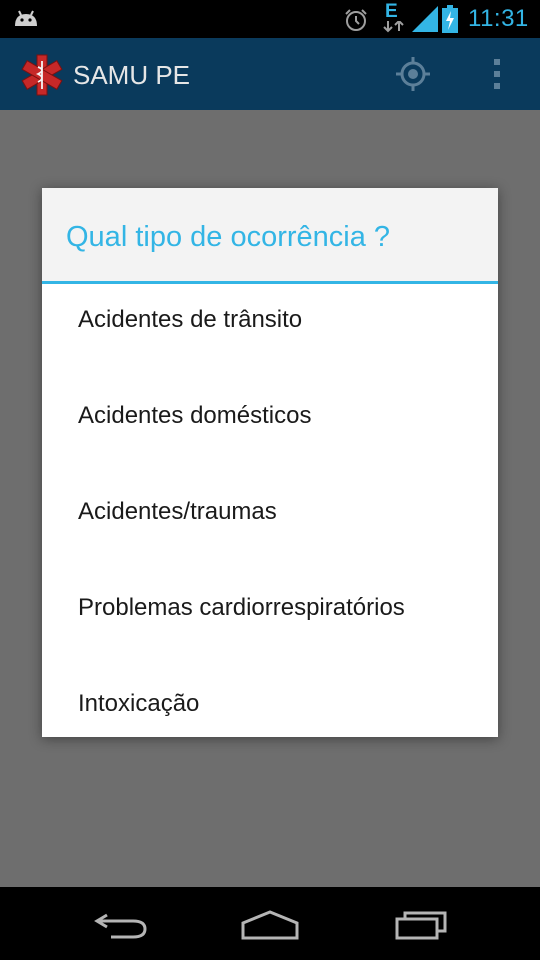  Describe the element at coordinates (177, 511) in the screenshot. I see `option-label: Acidentes/traumas` at that location.